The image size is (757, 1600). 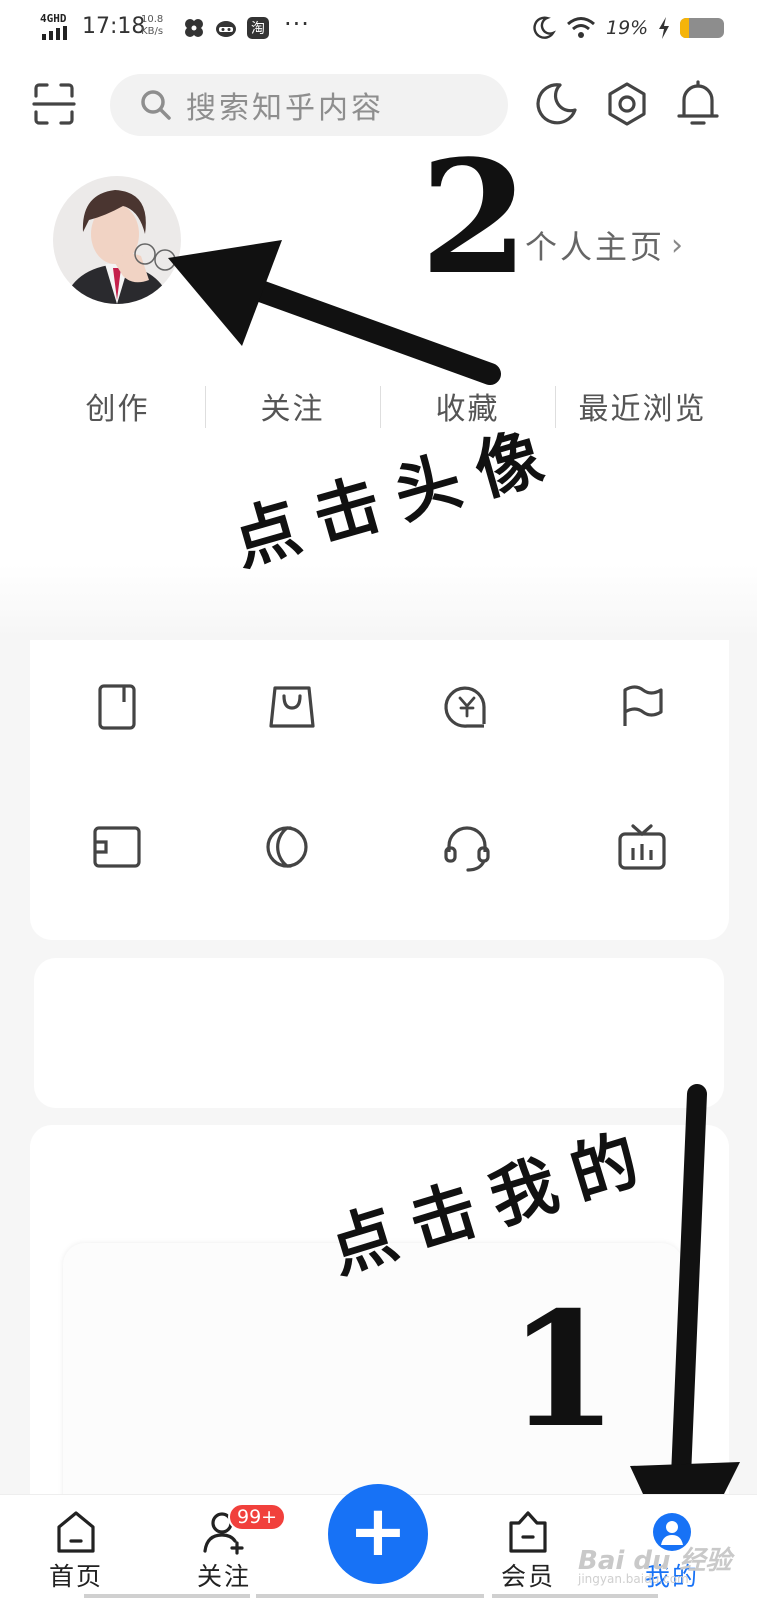 I want to click on tool-flag, so click(x=641, y=707).